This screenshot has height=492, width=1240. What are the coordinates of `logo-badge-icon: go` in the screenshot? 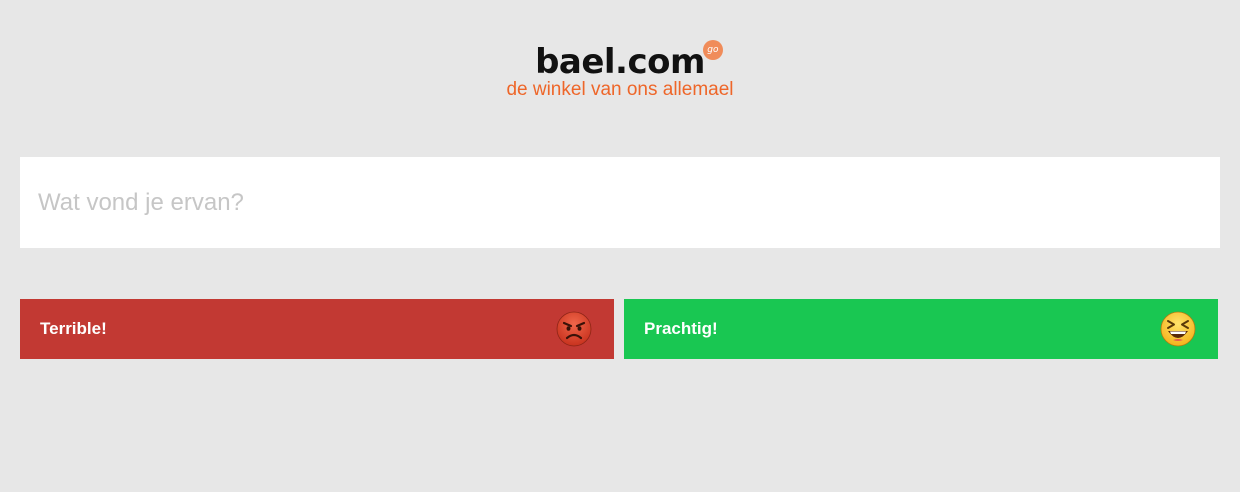 It's located at (712, 50).